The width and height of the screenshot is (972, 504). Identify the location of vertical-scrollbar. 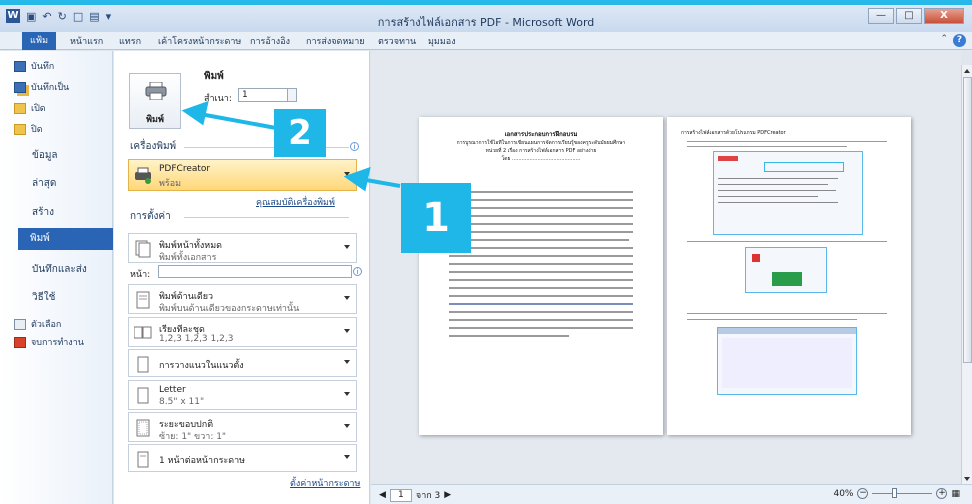
(966, 275).